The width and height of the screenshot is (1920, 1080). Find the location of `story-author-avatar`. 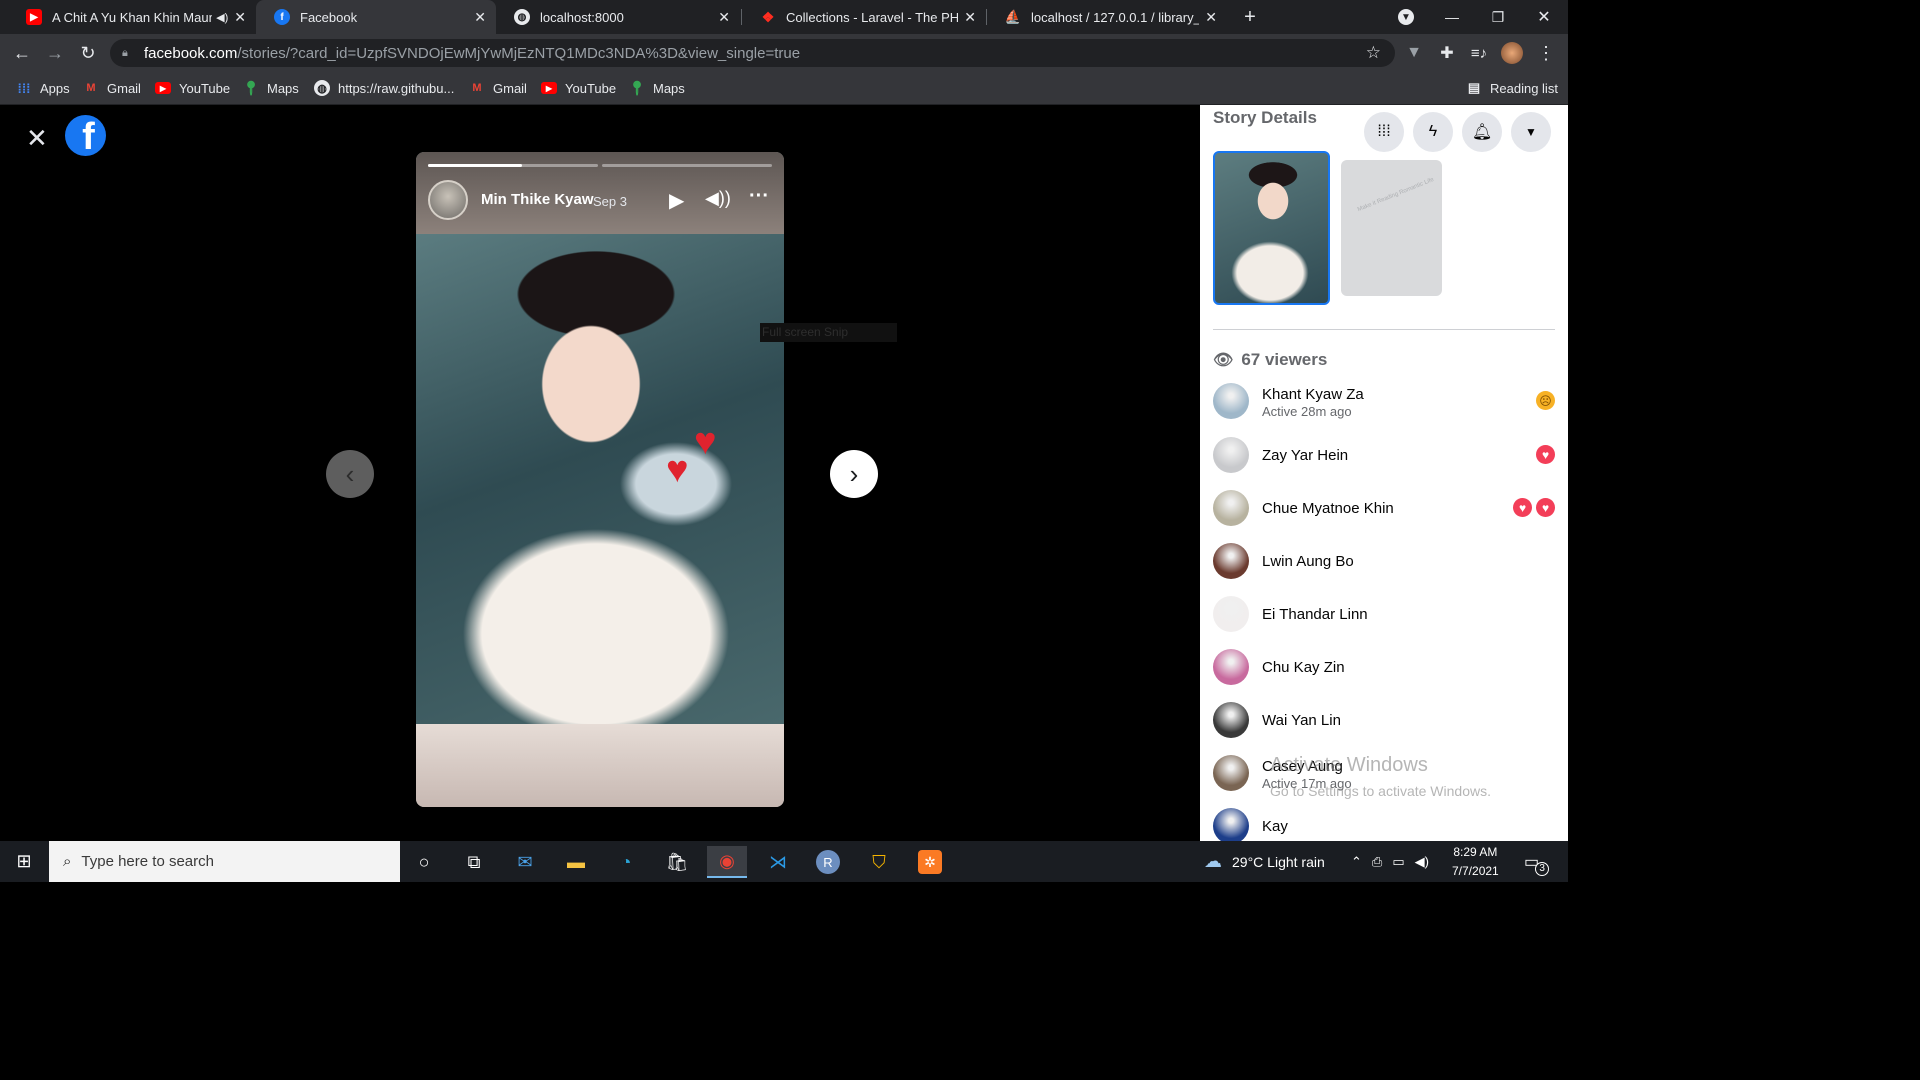

story-author-avatar is located at coordinates (448, 200).